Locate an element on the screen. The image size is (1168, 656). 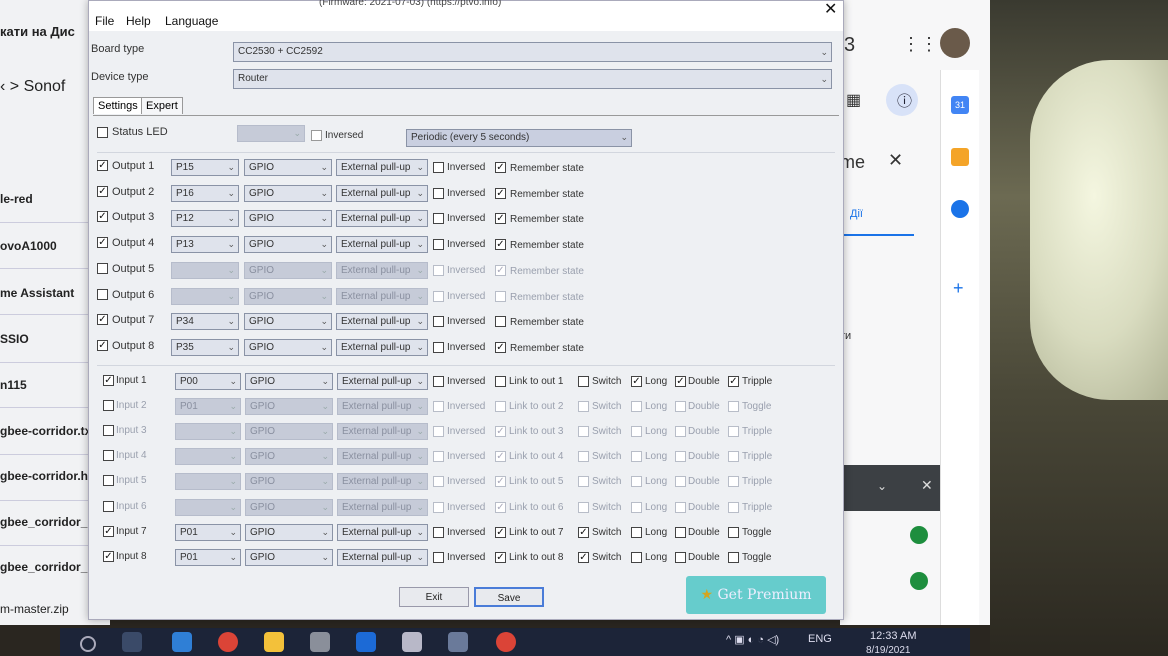
menu-file: File is located at coordinates (104, 21).